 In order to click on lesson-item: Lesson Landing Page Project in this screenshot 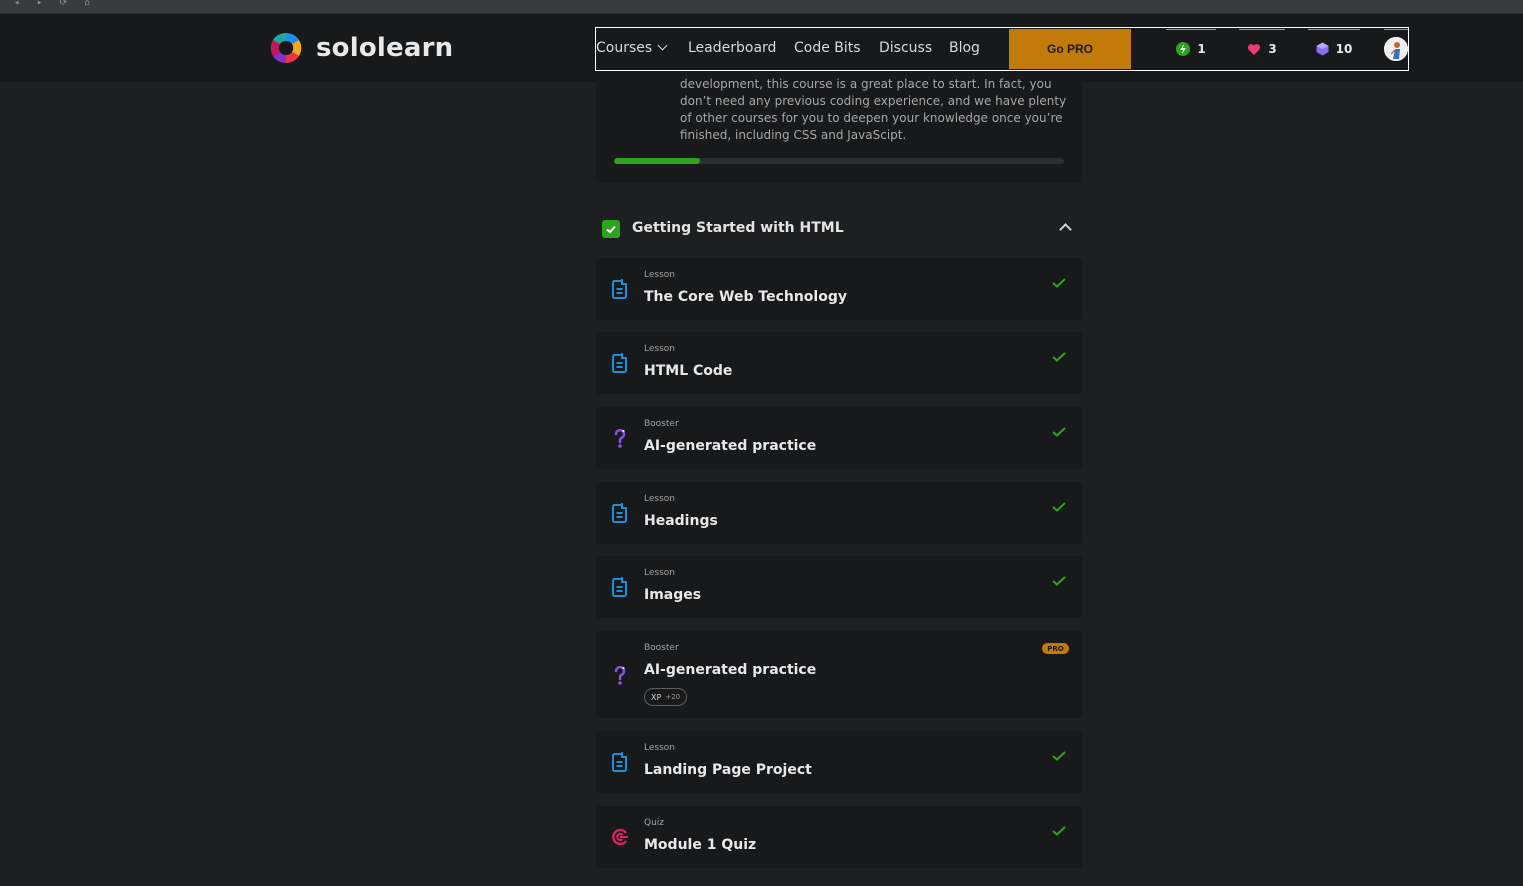, I will do `click(839, 762)`.